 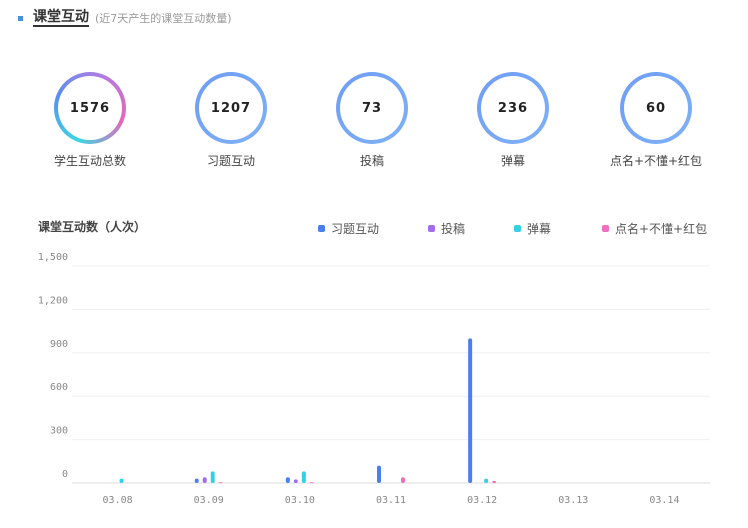 I want to click on stat-ring: 1207, so click(x=231, y=108).